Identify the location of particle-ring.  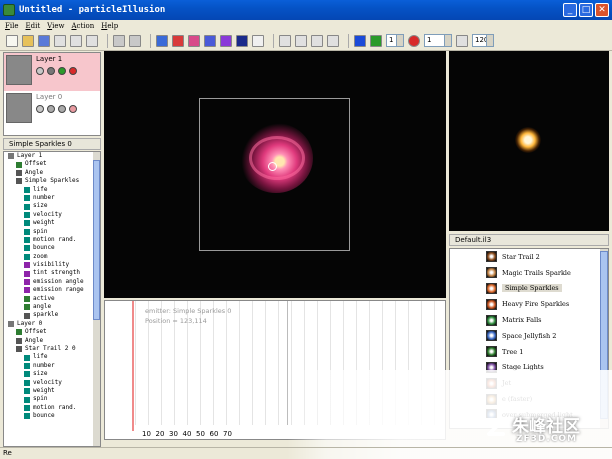
(277, 158).